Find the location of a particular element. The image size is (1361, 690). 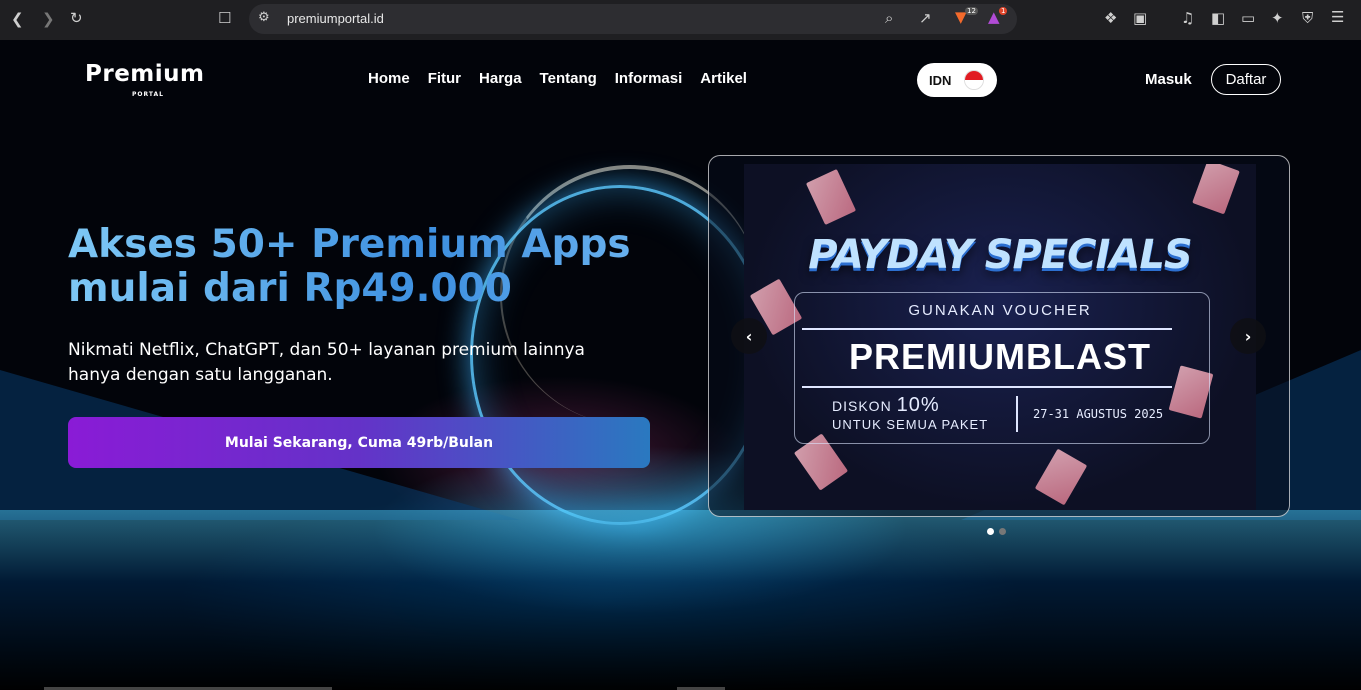

url-text: premiumportal.id is located at coordinates (335, 18).